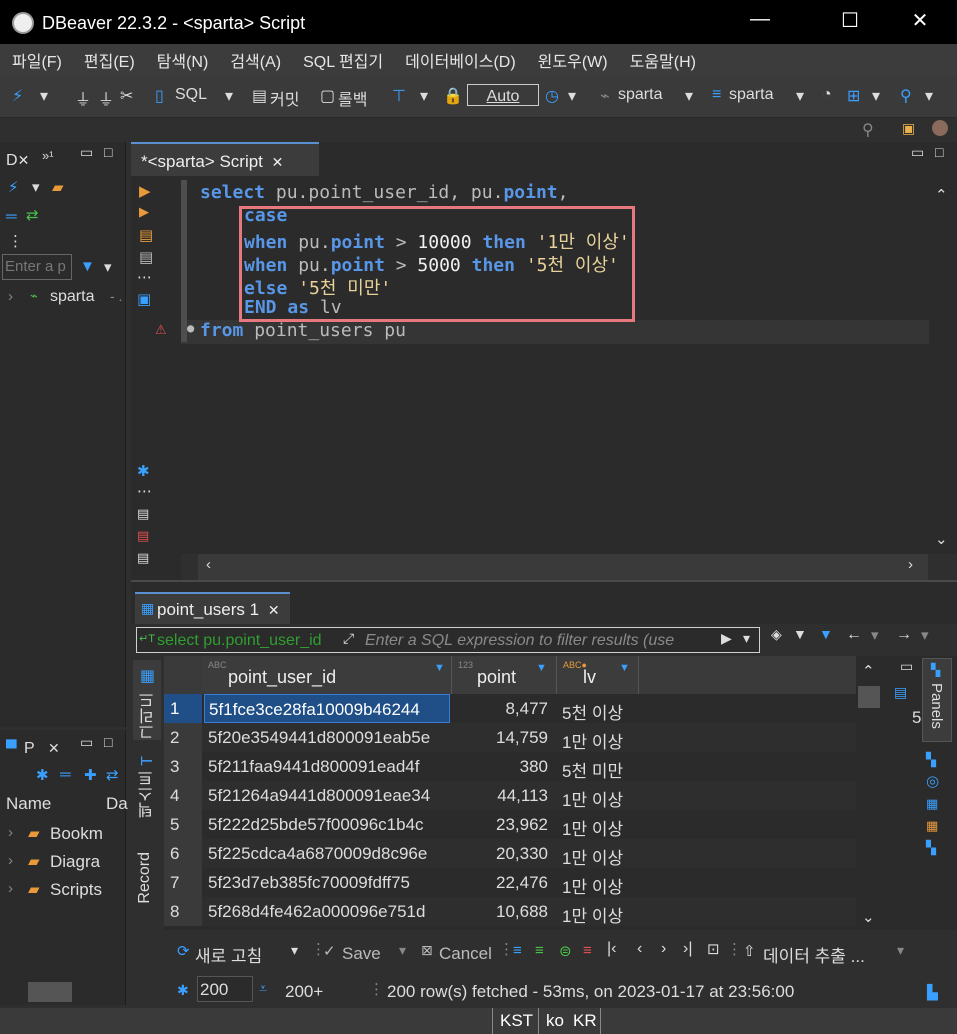  Describe the element at coordinates (937, 700) in the screenshot. I see `panels-toggle: ▚ Panels` at that location.